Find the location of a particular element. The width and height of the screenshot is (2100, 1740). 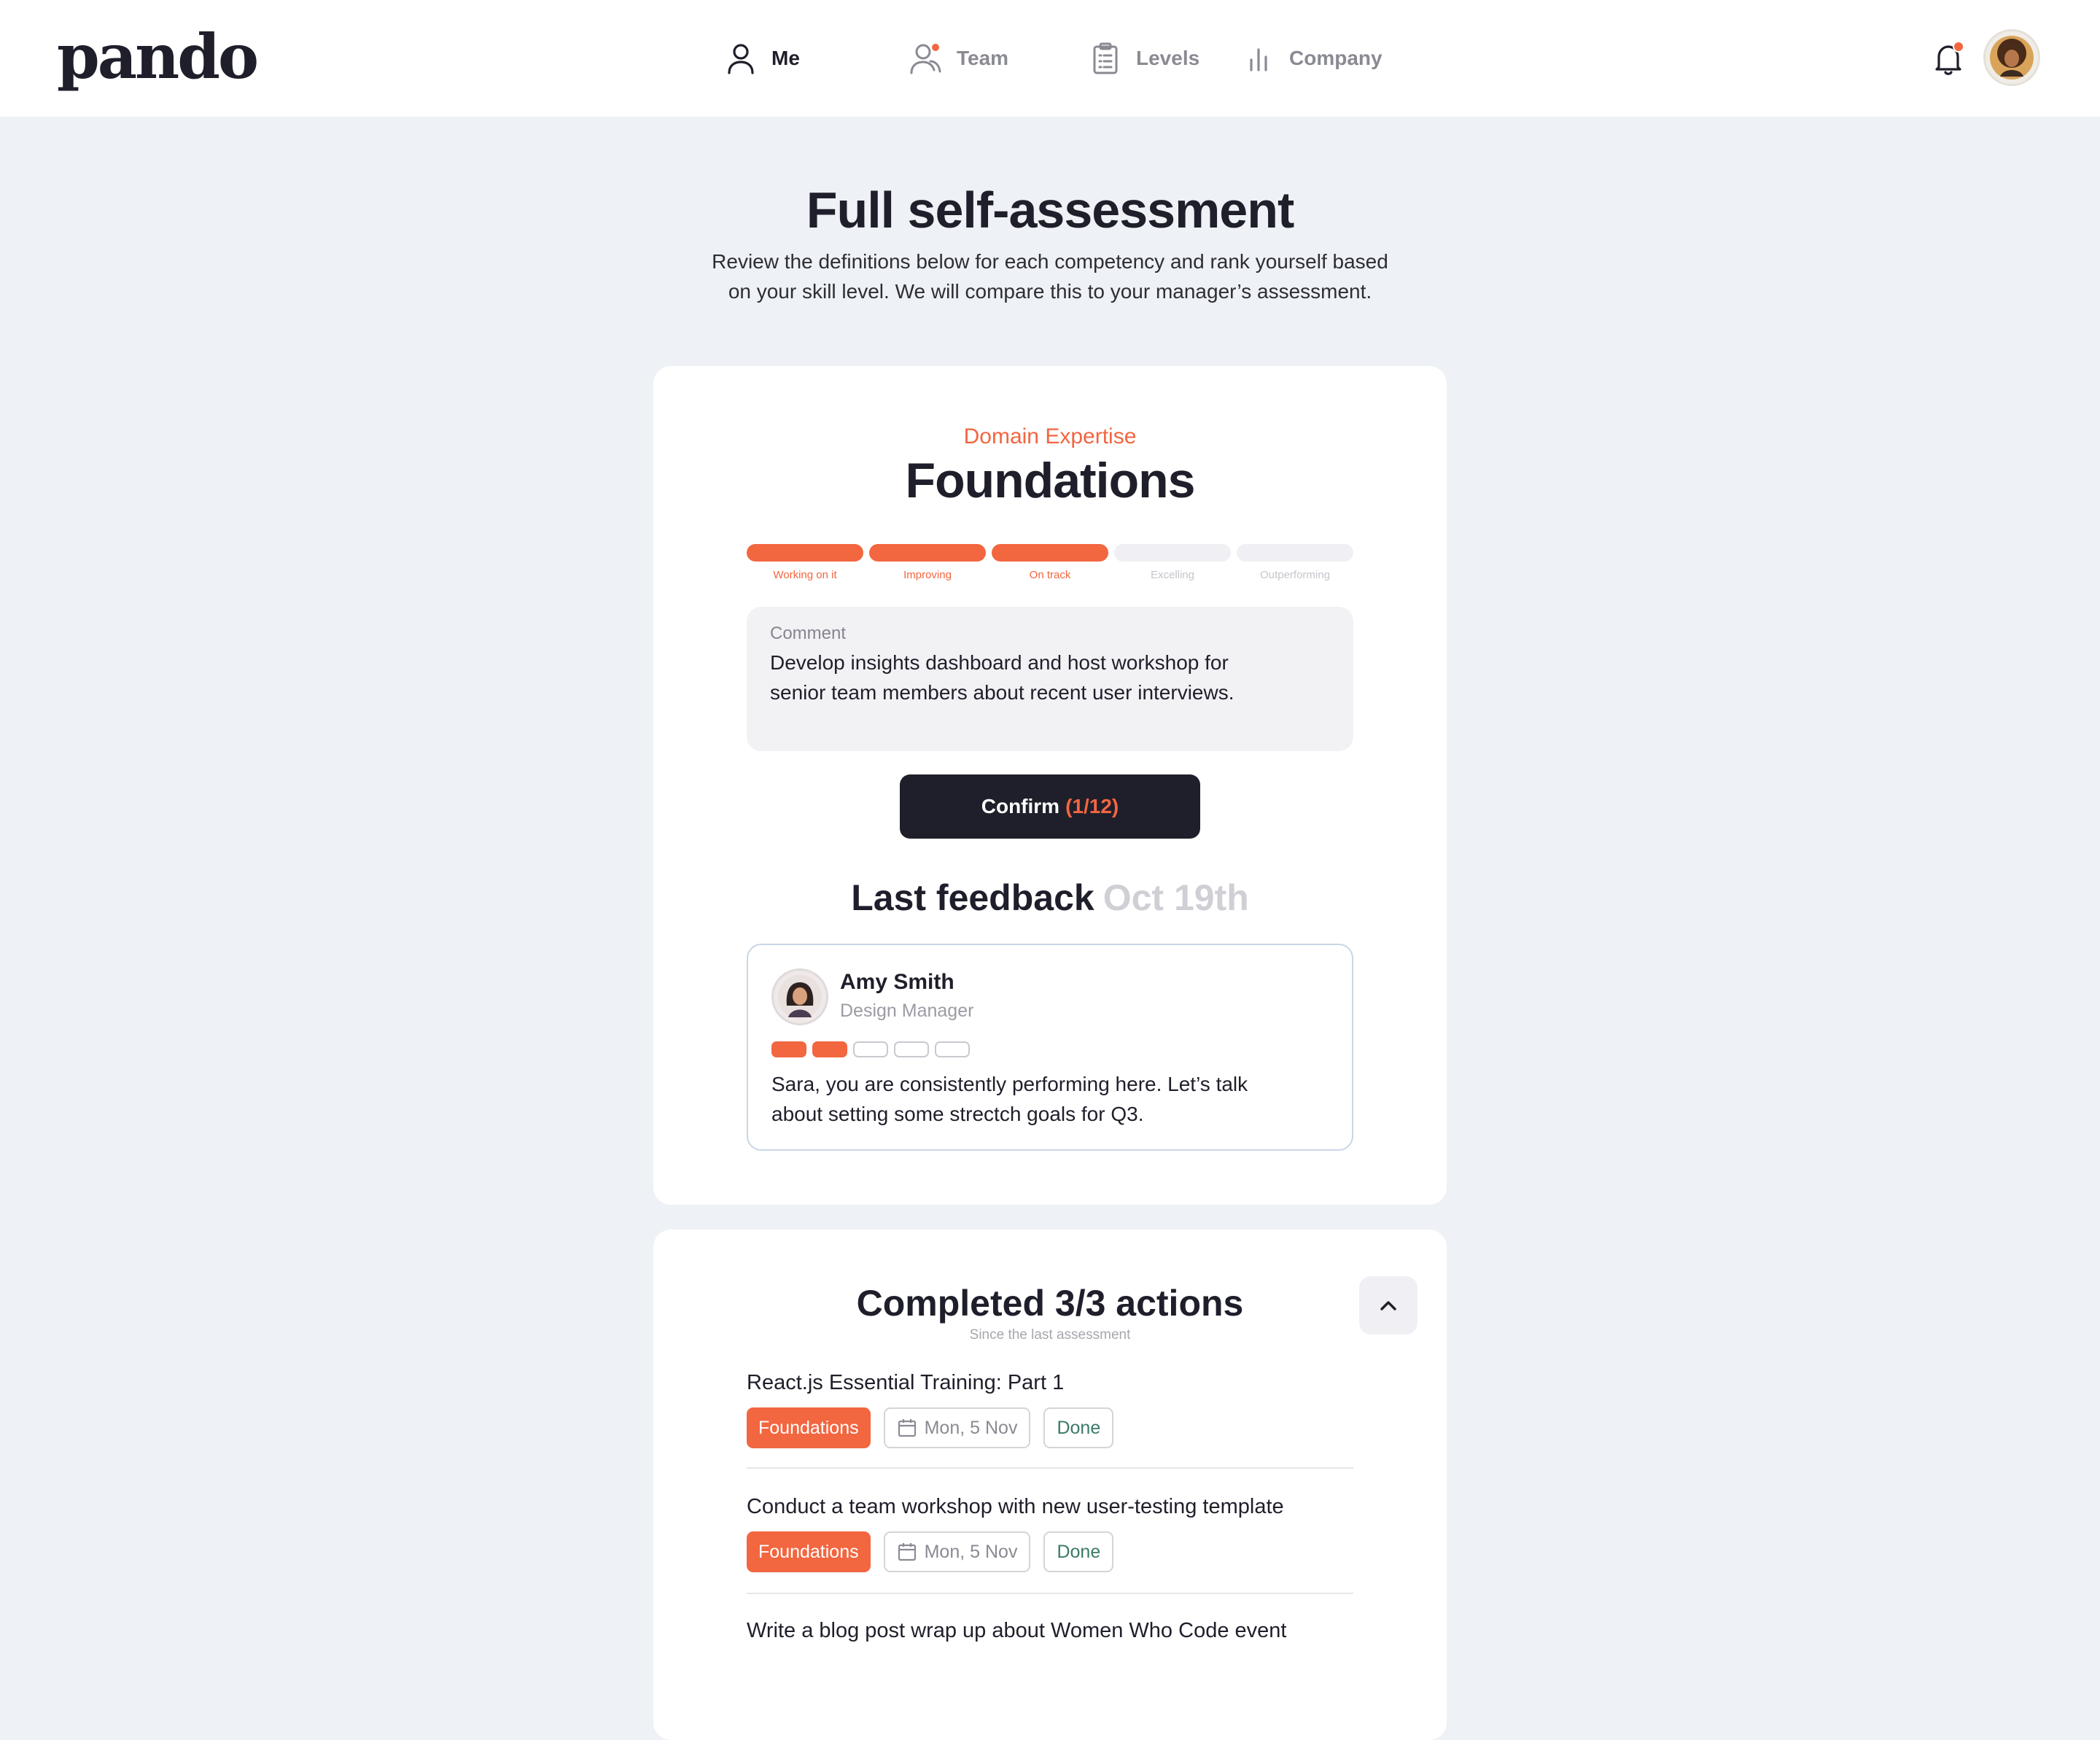

level-label: On track is located at coordinates (1050, 575).